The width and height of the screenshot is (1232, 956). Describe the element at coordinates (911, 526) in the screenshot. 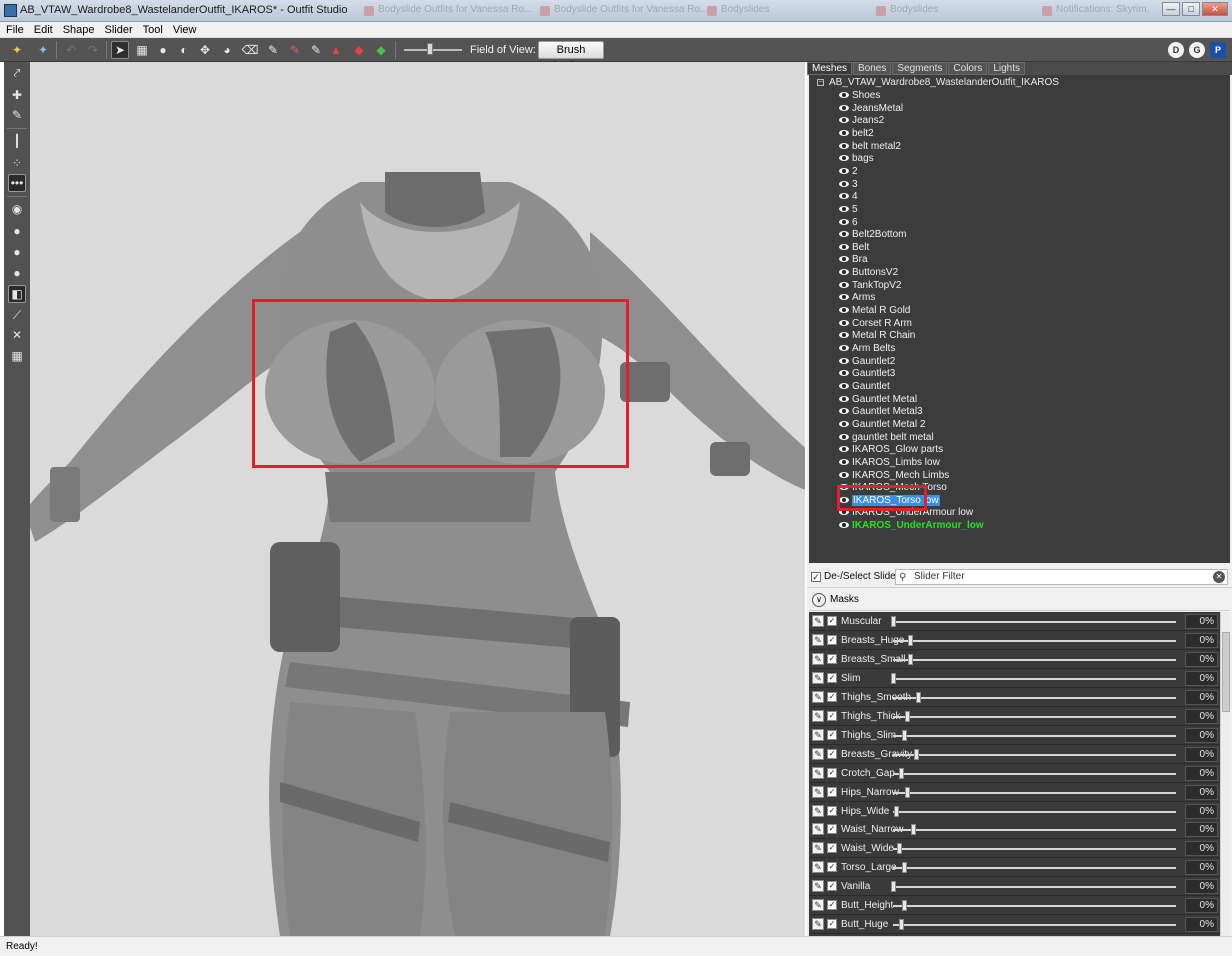

I see `mesh-item: IKAROS_UnderArmour_low` at that location.